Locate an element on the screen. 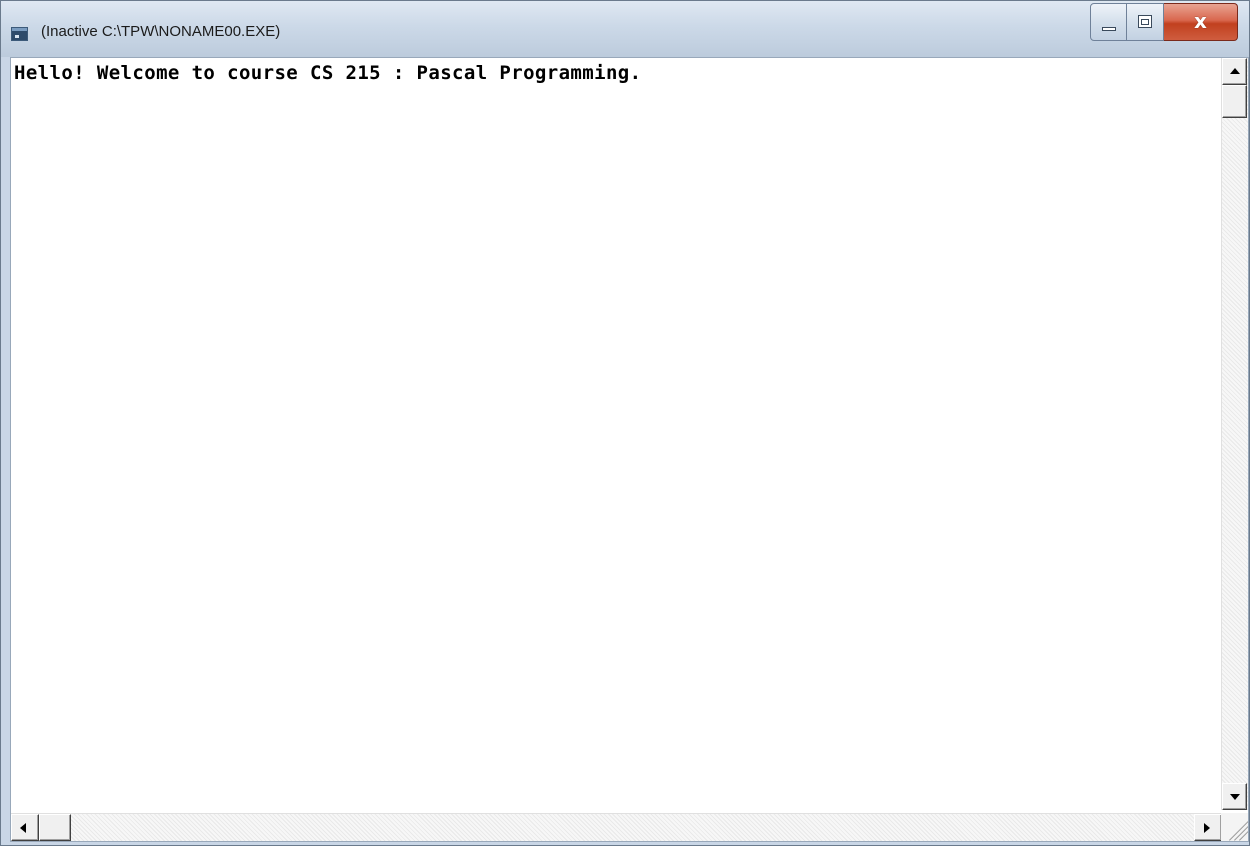 Image resolution: width=1250 pixels, height=846 pixels. scroll-down-button is located at coordinates (1234, 796).